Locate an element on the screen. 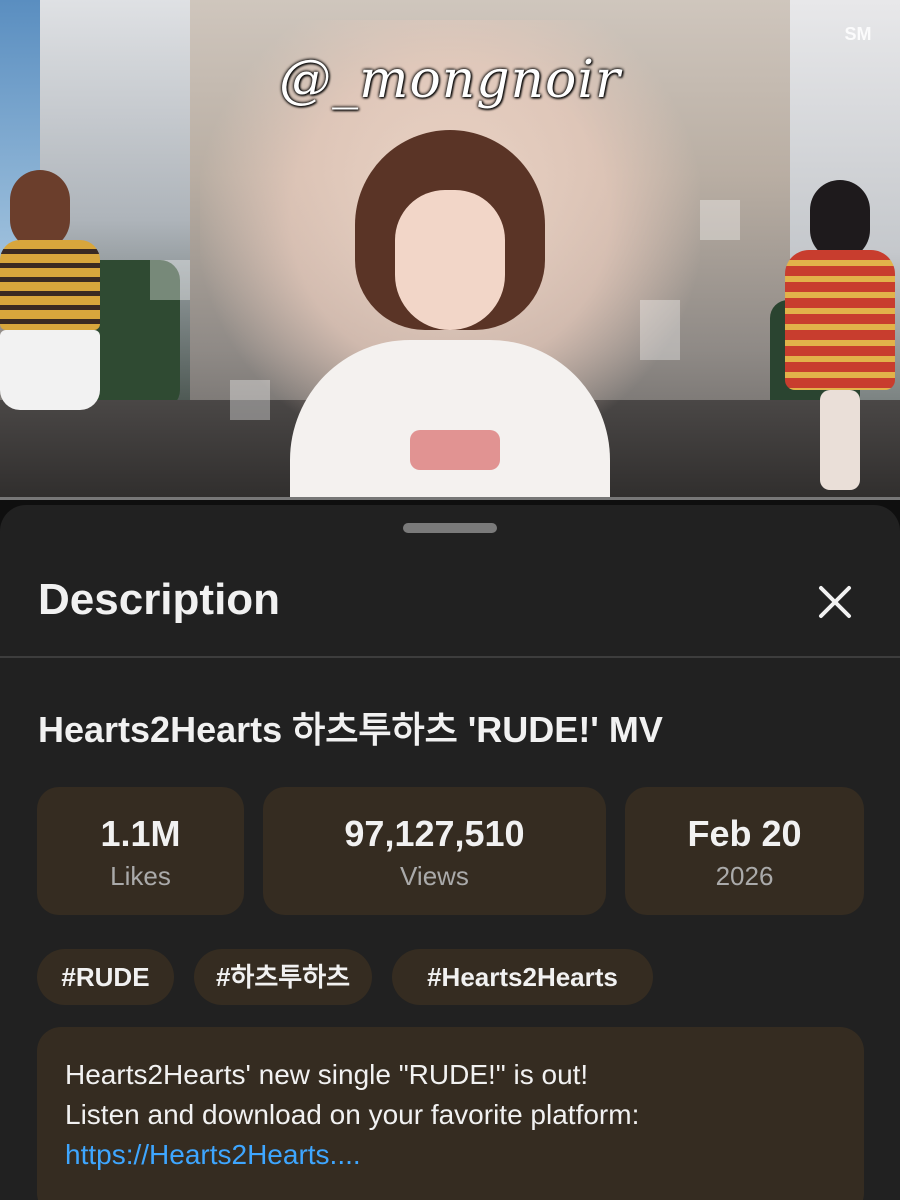 The image size is (900, 1200). views-stat: 97,127,510 Views is located at coordinates (434, 851).